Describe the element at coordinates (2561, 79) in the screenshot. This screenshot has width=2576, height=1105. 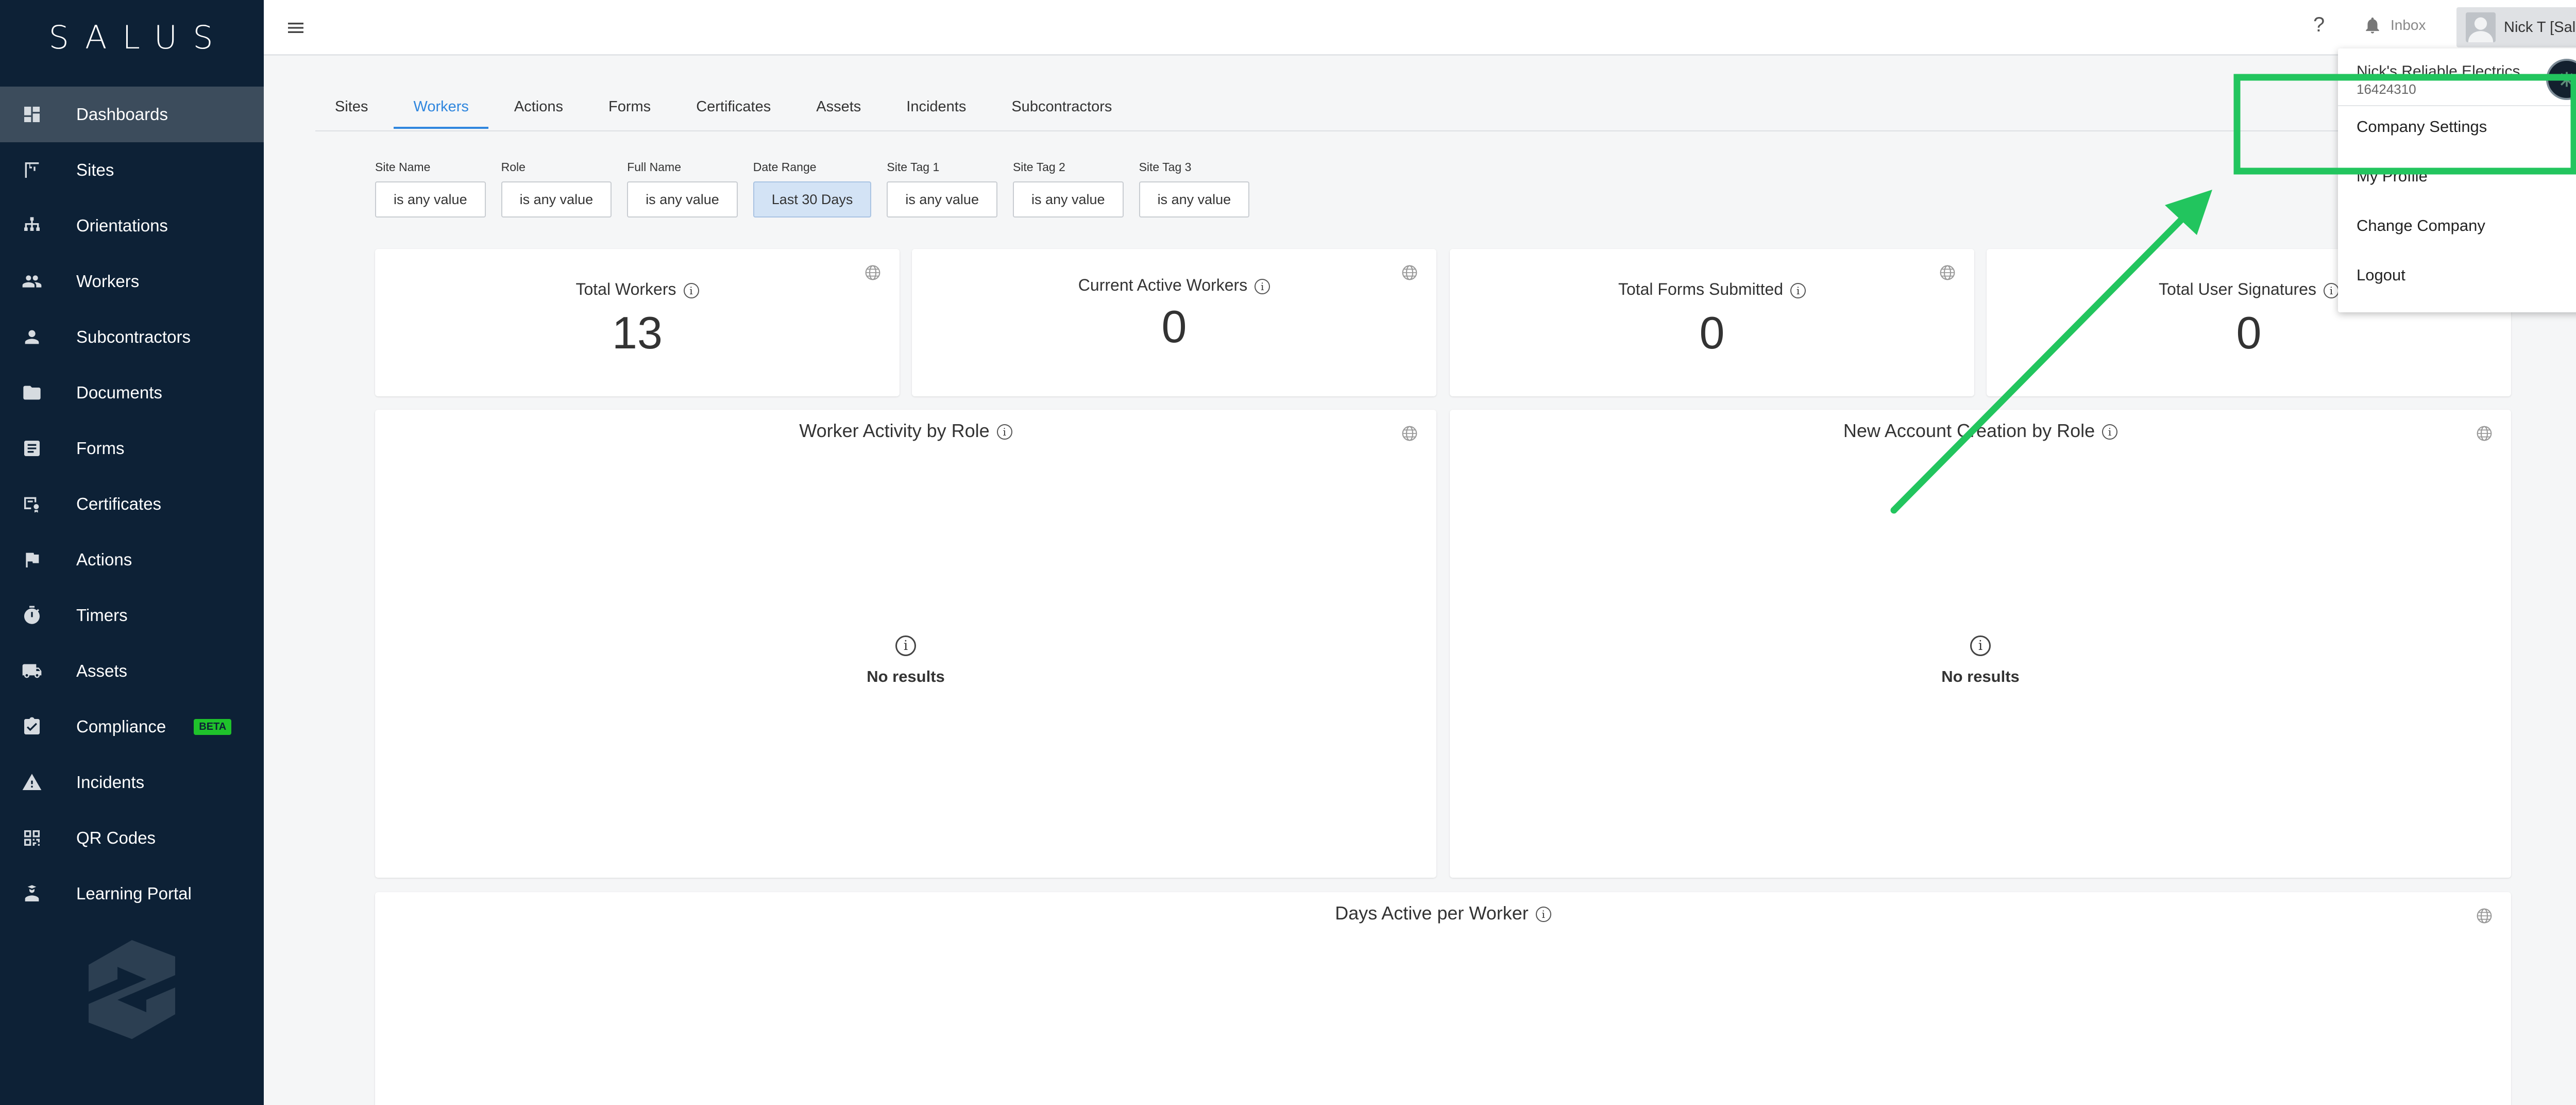
I see `company-logo` at that location.